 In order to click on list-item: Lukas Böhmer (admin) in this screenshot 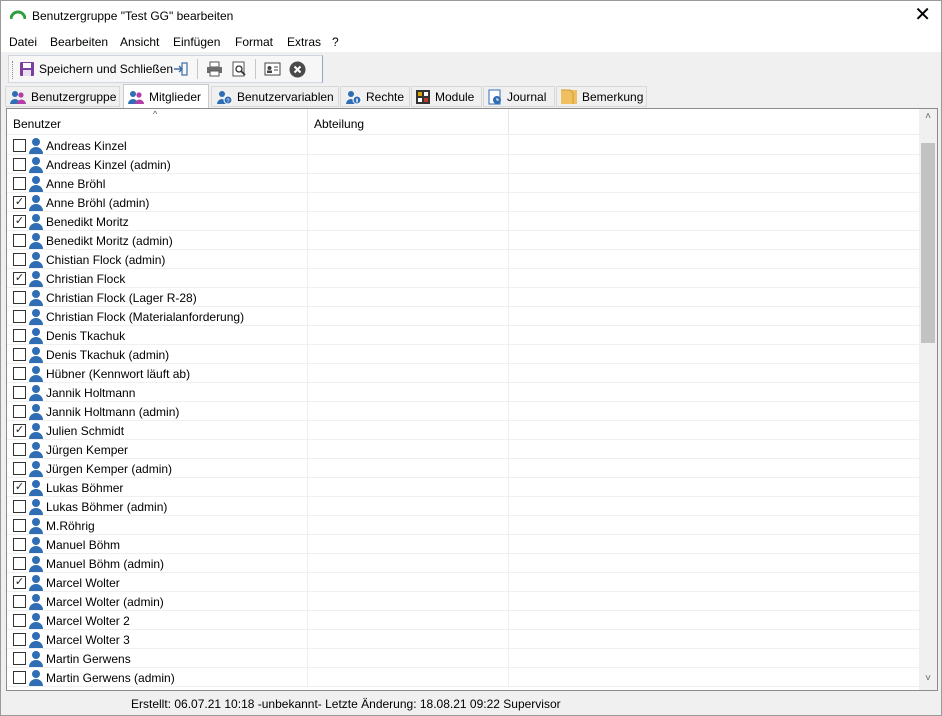, I will do `click(463, 506)`.